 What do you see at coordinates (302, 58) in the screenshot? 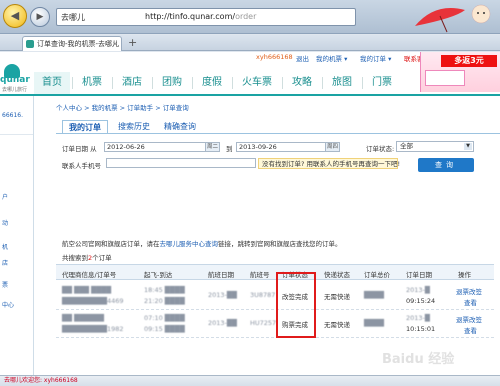
I see `logout-link: 退出` at bounding box center [302, 58].